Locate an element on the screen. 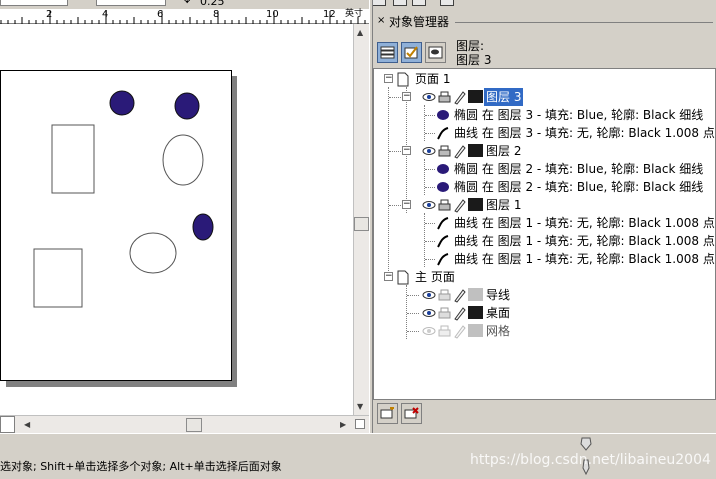 Image resolution: width=716 pixels, height=479 pixels. property-bar: ✥ 0.25 is located at coordinates (358, 4).